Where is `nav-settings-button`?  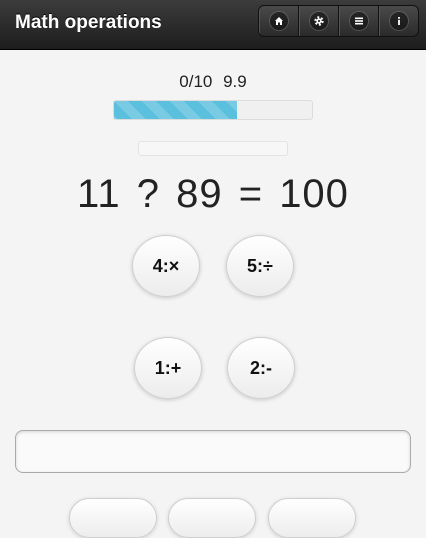 nav-settings-button is located at coordinates (319, 21).